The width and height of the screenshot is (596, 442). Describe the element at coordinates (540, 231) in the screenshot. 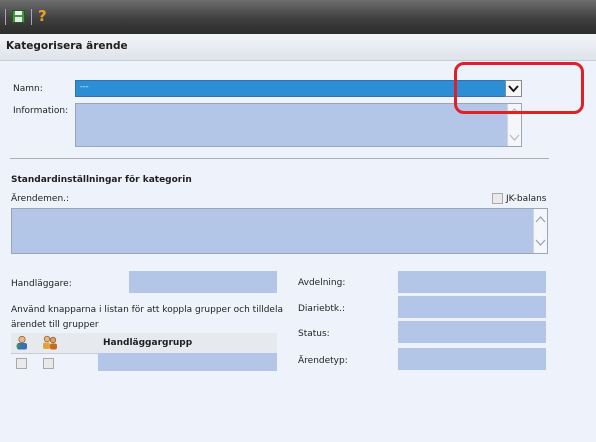

I see `notes-scrollbar` at that location.